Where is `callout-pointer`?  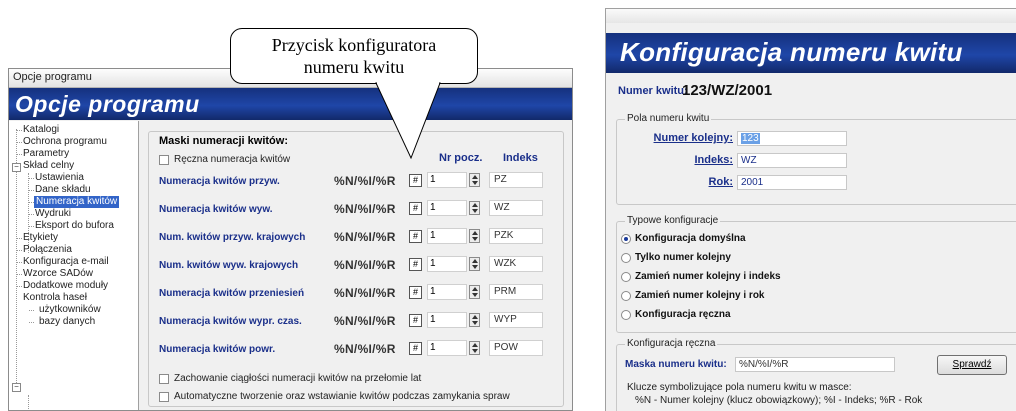 callout-pointer is located at coordinates (408, 121).